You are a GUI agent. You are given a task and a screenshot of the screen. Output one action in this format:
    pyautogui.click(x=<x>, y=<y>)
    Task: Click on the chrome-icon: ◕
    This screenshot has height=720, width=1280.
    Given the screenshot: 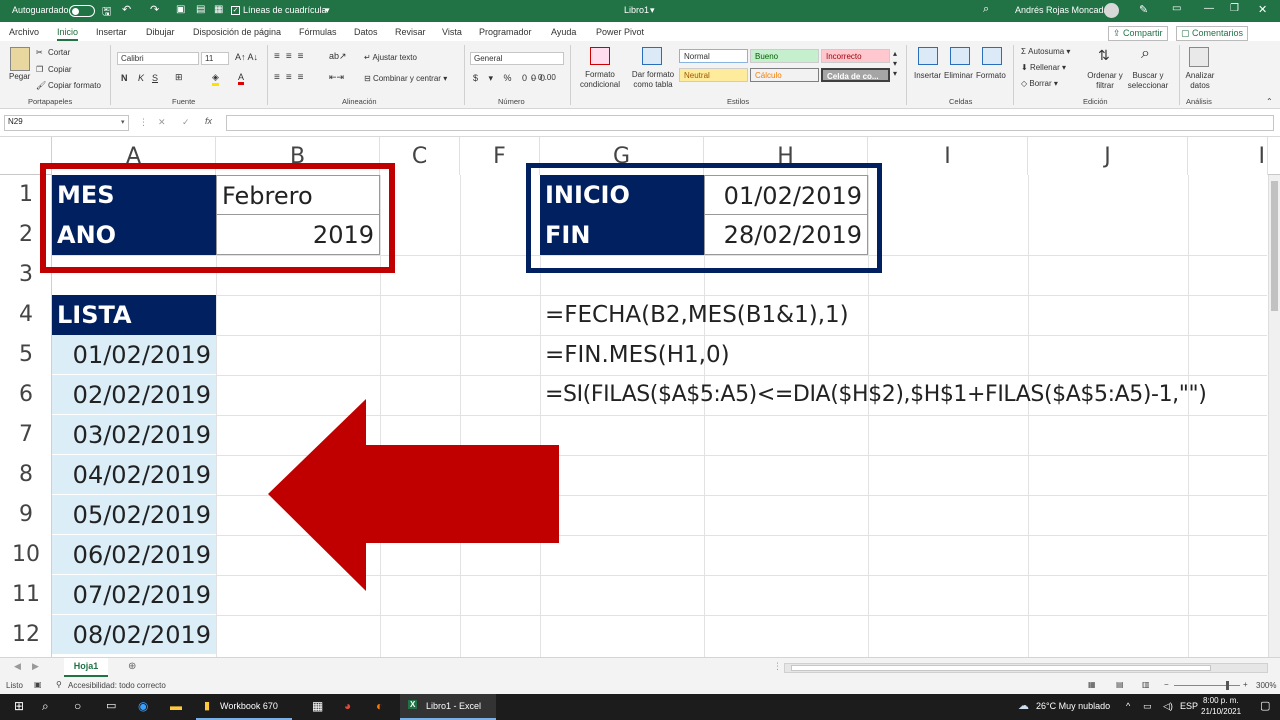 What is the action you would take?
    pyautogui.click(x=347, y=706)
    